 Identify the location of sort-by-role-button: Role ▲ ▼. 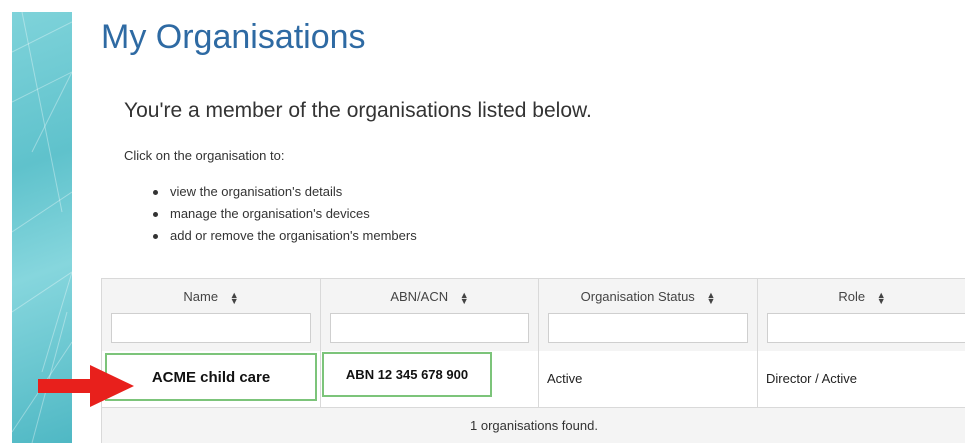
(861, 297).